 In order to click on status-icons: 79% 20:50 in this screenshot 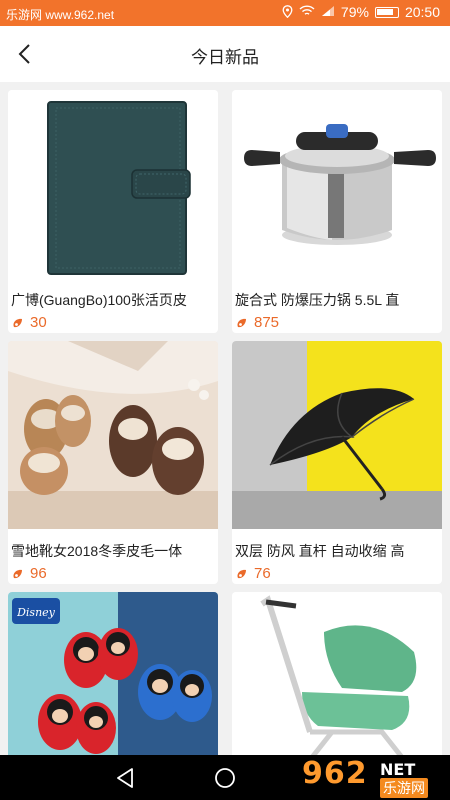, I will do `click(361, 12)`.